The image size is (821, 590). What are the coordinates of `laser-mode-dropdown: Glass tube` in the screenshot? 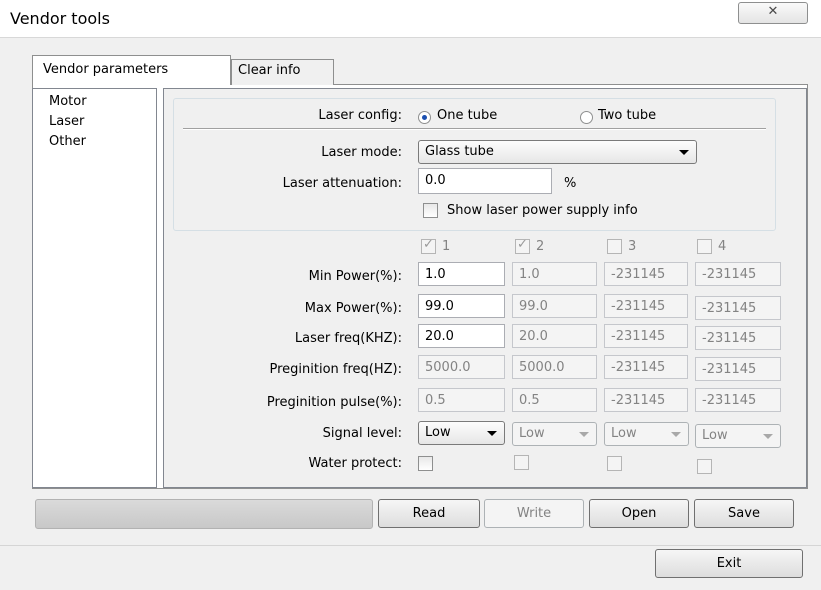 It's located at (557, 152).